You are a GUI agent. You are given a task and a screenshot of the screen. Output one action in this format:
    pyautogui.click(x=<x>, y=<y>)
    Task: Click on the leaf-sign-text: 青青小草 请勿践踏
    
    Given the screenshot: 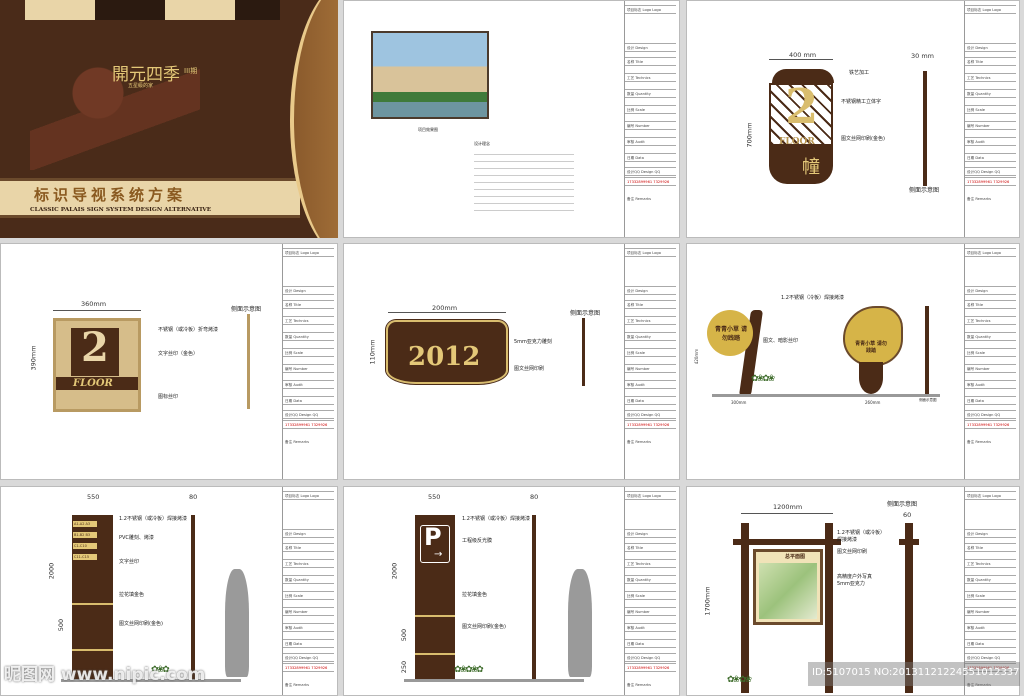 What is the action you would take?
    pyautogui.click(x=871, y=347)
    